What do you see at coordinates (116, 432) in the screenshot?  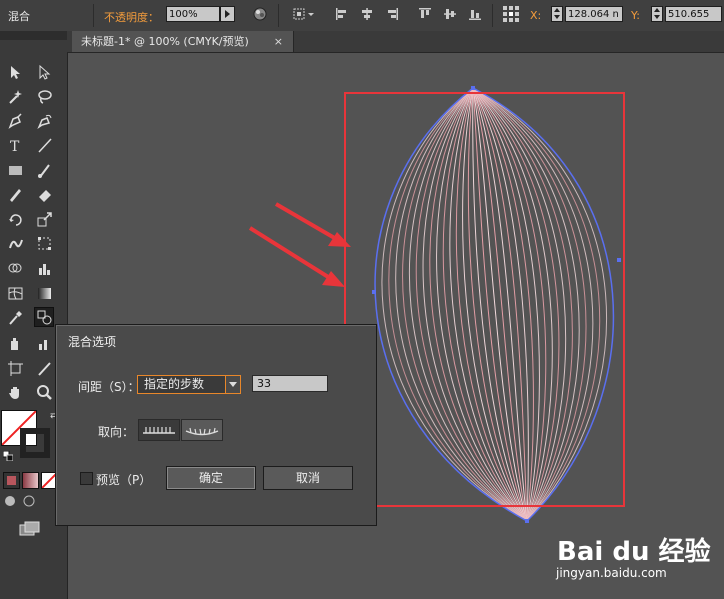 I see `orientation-label: 取向：` at bounding box center [116, 432].